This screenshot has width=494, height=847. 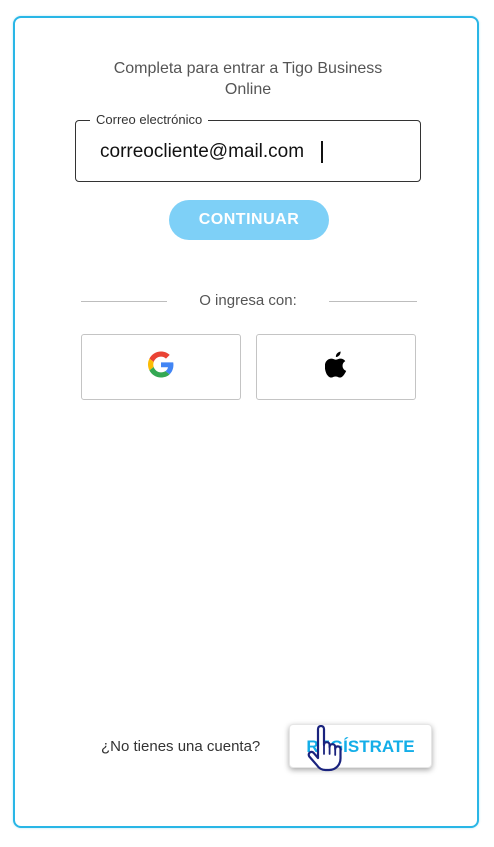 I want to click on alt-login-label: O ingresa con:, so click(x=248, y=300).